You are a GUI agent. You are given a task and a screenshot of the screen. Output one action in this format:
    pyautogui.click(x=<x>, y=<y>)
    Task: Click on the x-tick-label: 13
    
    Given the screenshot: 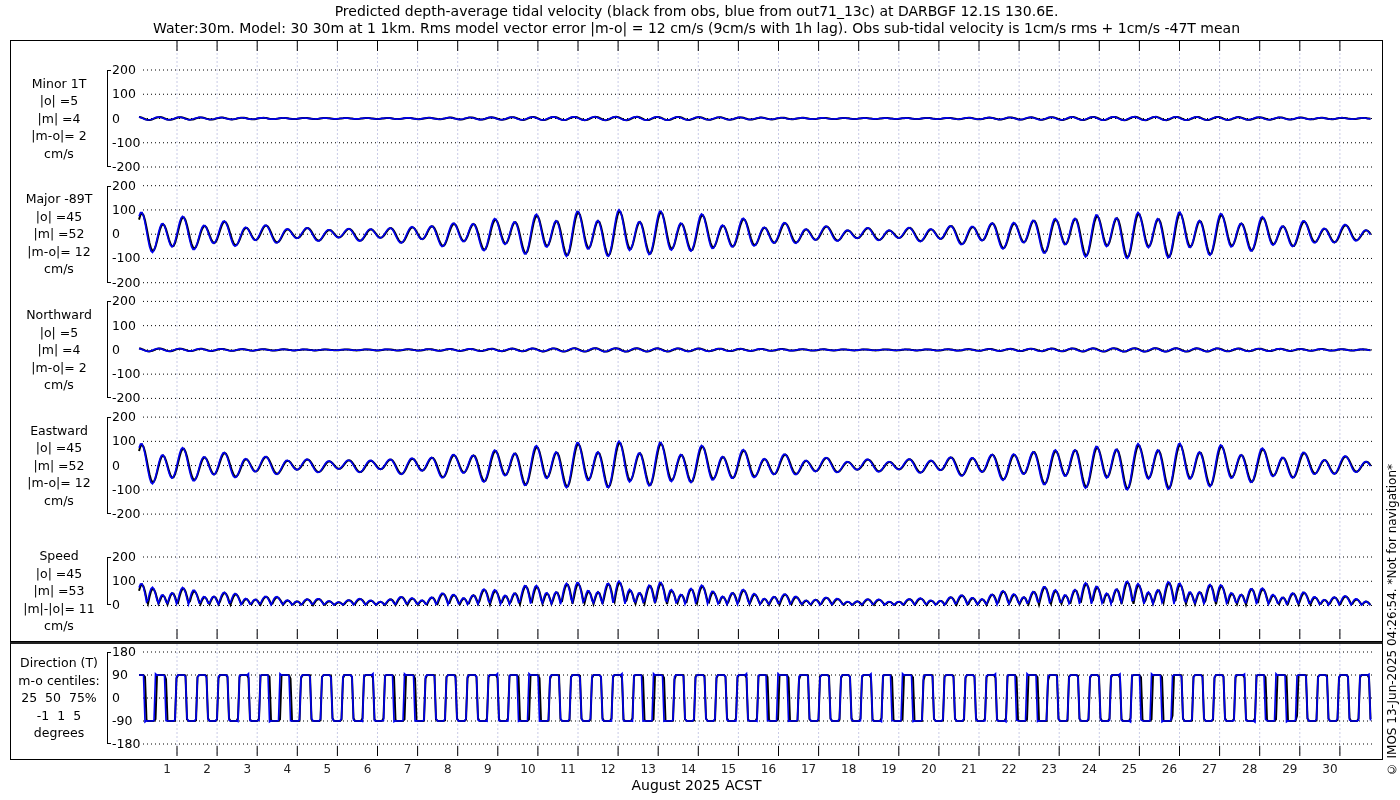 What is the action you would take?
    pyautogui.click(x=648, y=769)
    